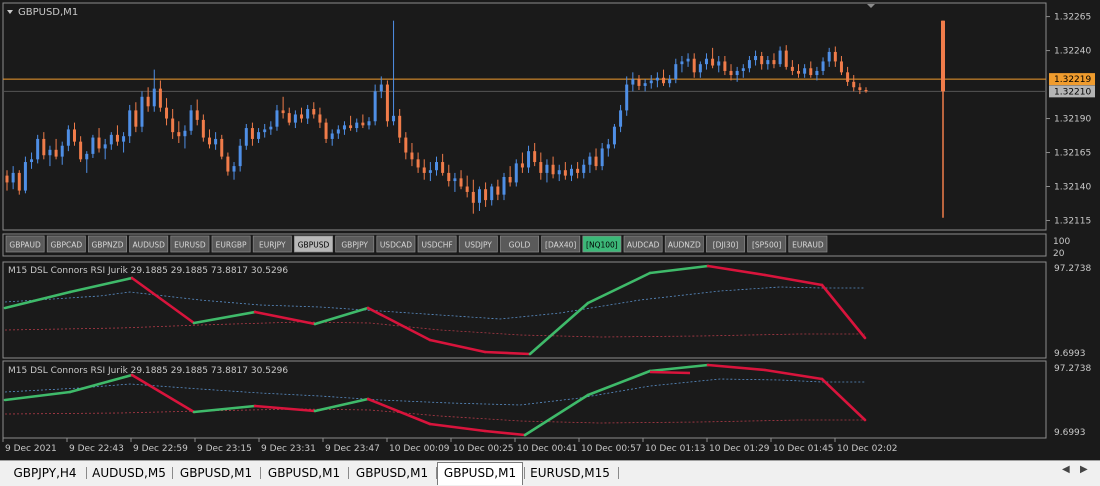 This screenshot has height=486, width=1100. I want to click on bid-price-tag: 1.32219, so click(1072, 79).